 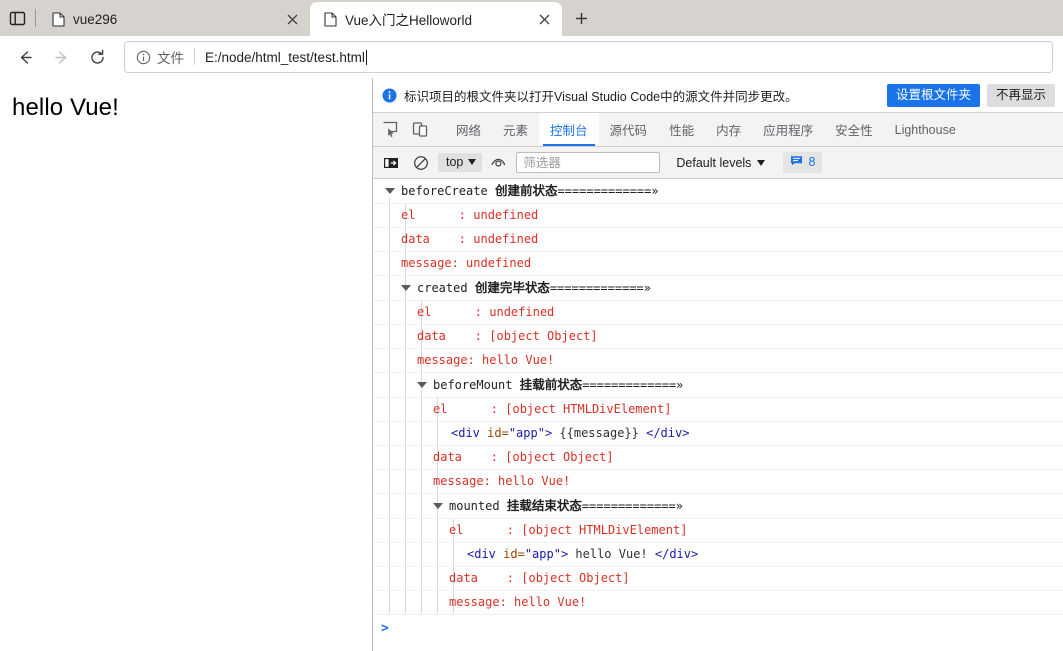 I want to click on console-message: data : undefined, so click(x=718, y=240).